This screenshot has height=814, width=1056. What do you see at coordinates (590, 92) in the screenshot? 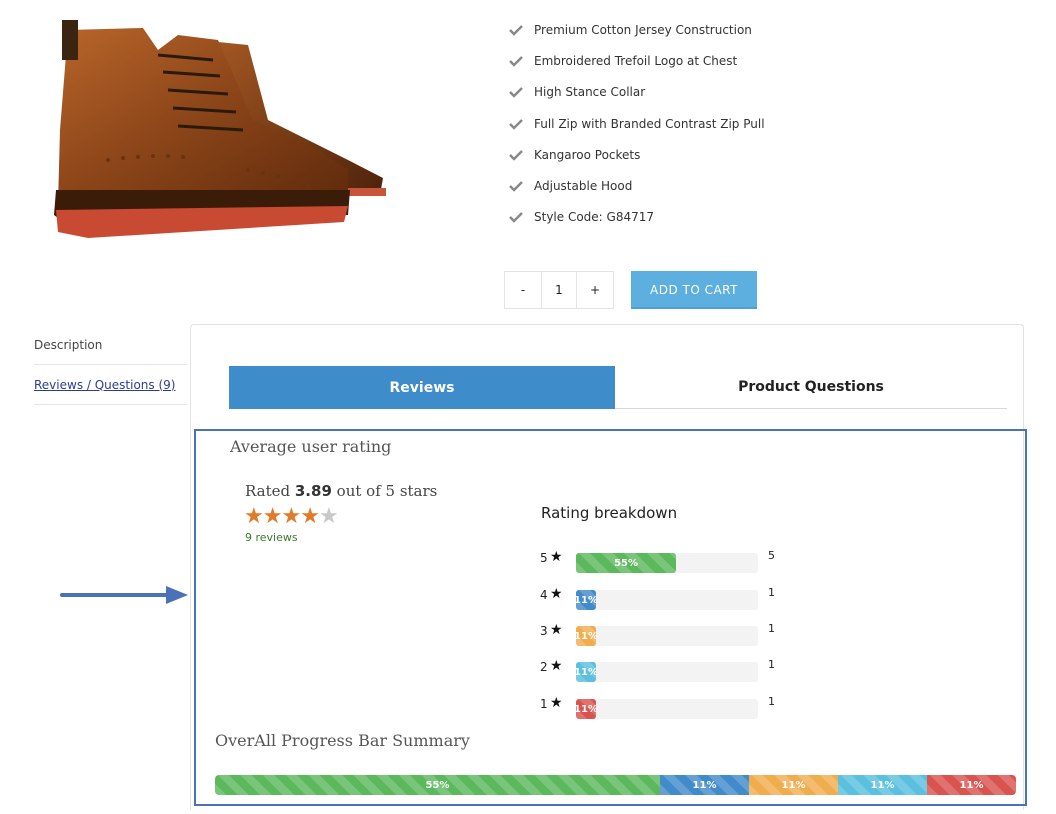
I see `feature-text: High Stance Collar` at bounding box center [590, 92].